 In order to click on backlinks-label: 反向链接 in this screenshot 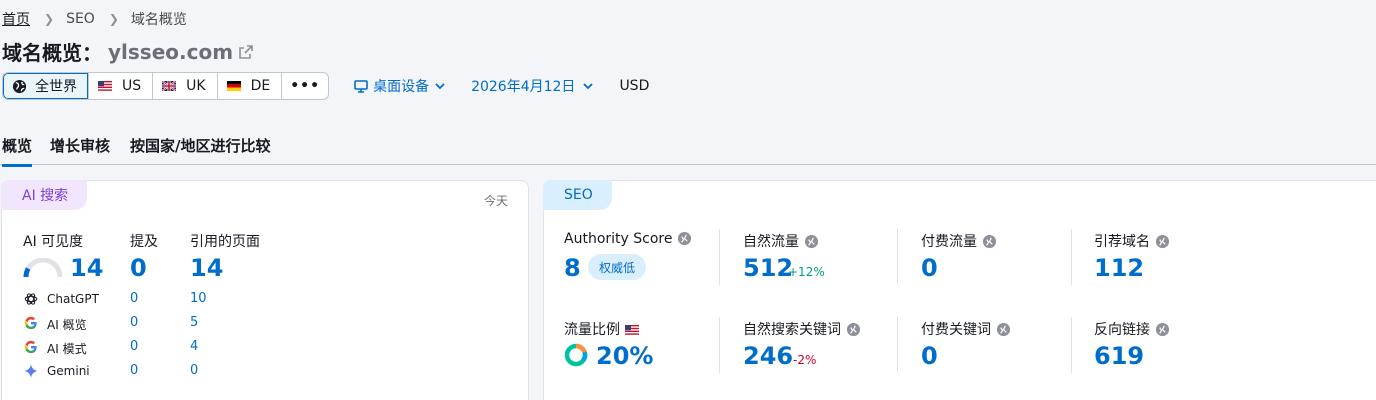, I will do `click(1132, 329)`.